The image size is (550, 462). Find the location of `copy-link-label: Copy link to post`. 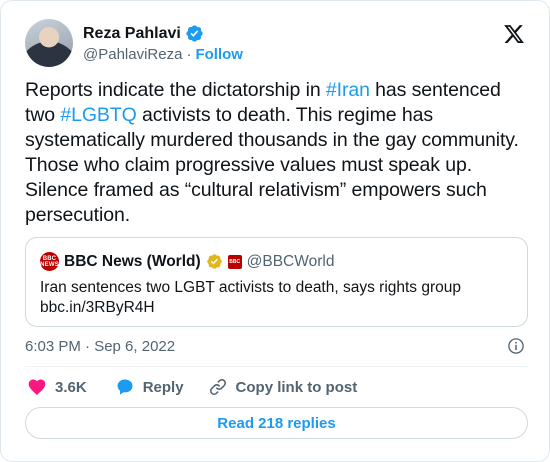

copy-link-label: Copy link to post is located at coordinates (296, 387).